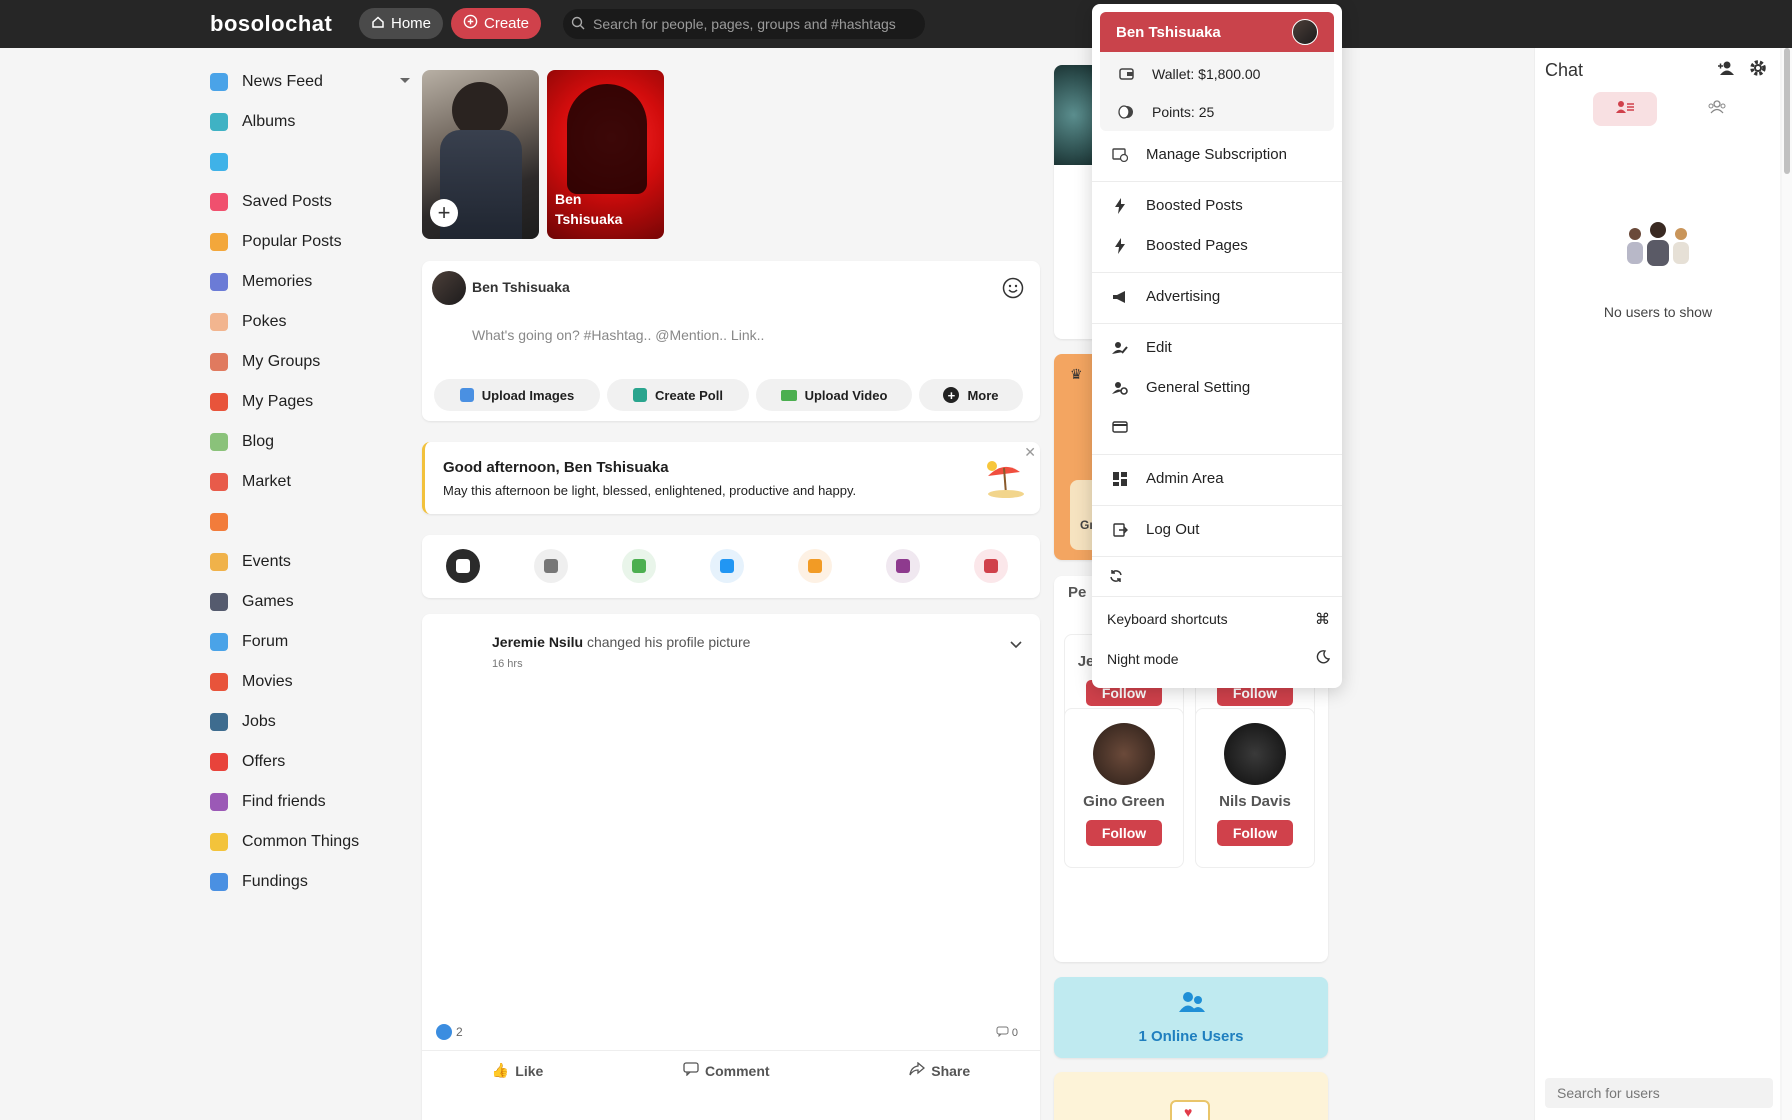 This screenshot has height=1120, width=1792. What do you see at coordinates (310, 802) in the screenshot?
I see `sidebar-item-find-friends: Find friends` at bounding box center [310, 802].